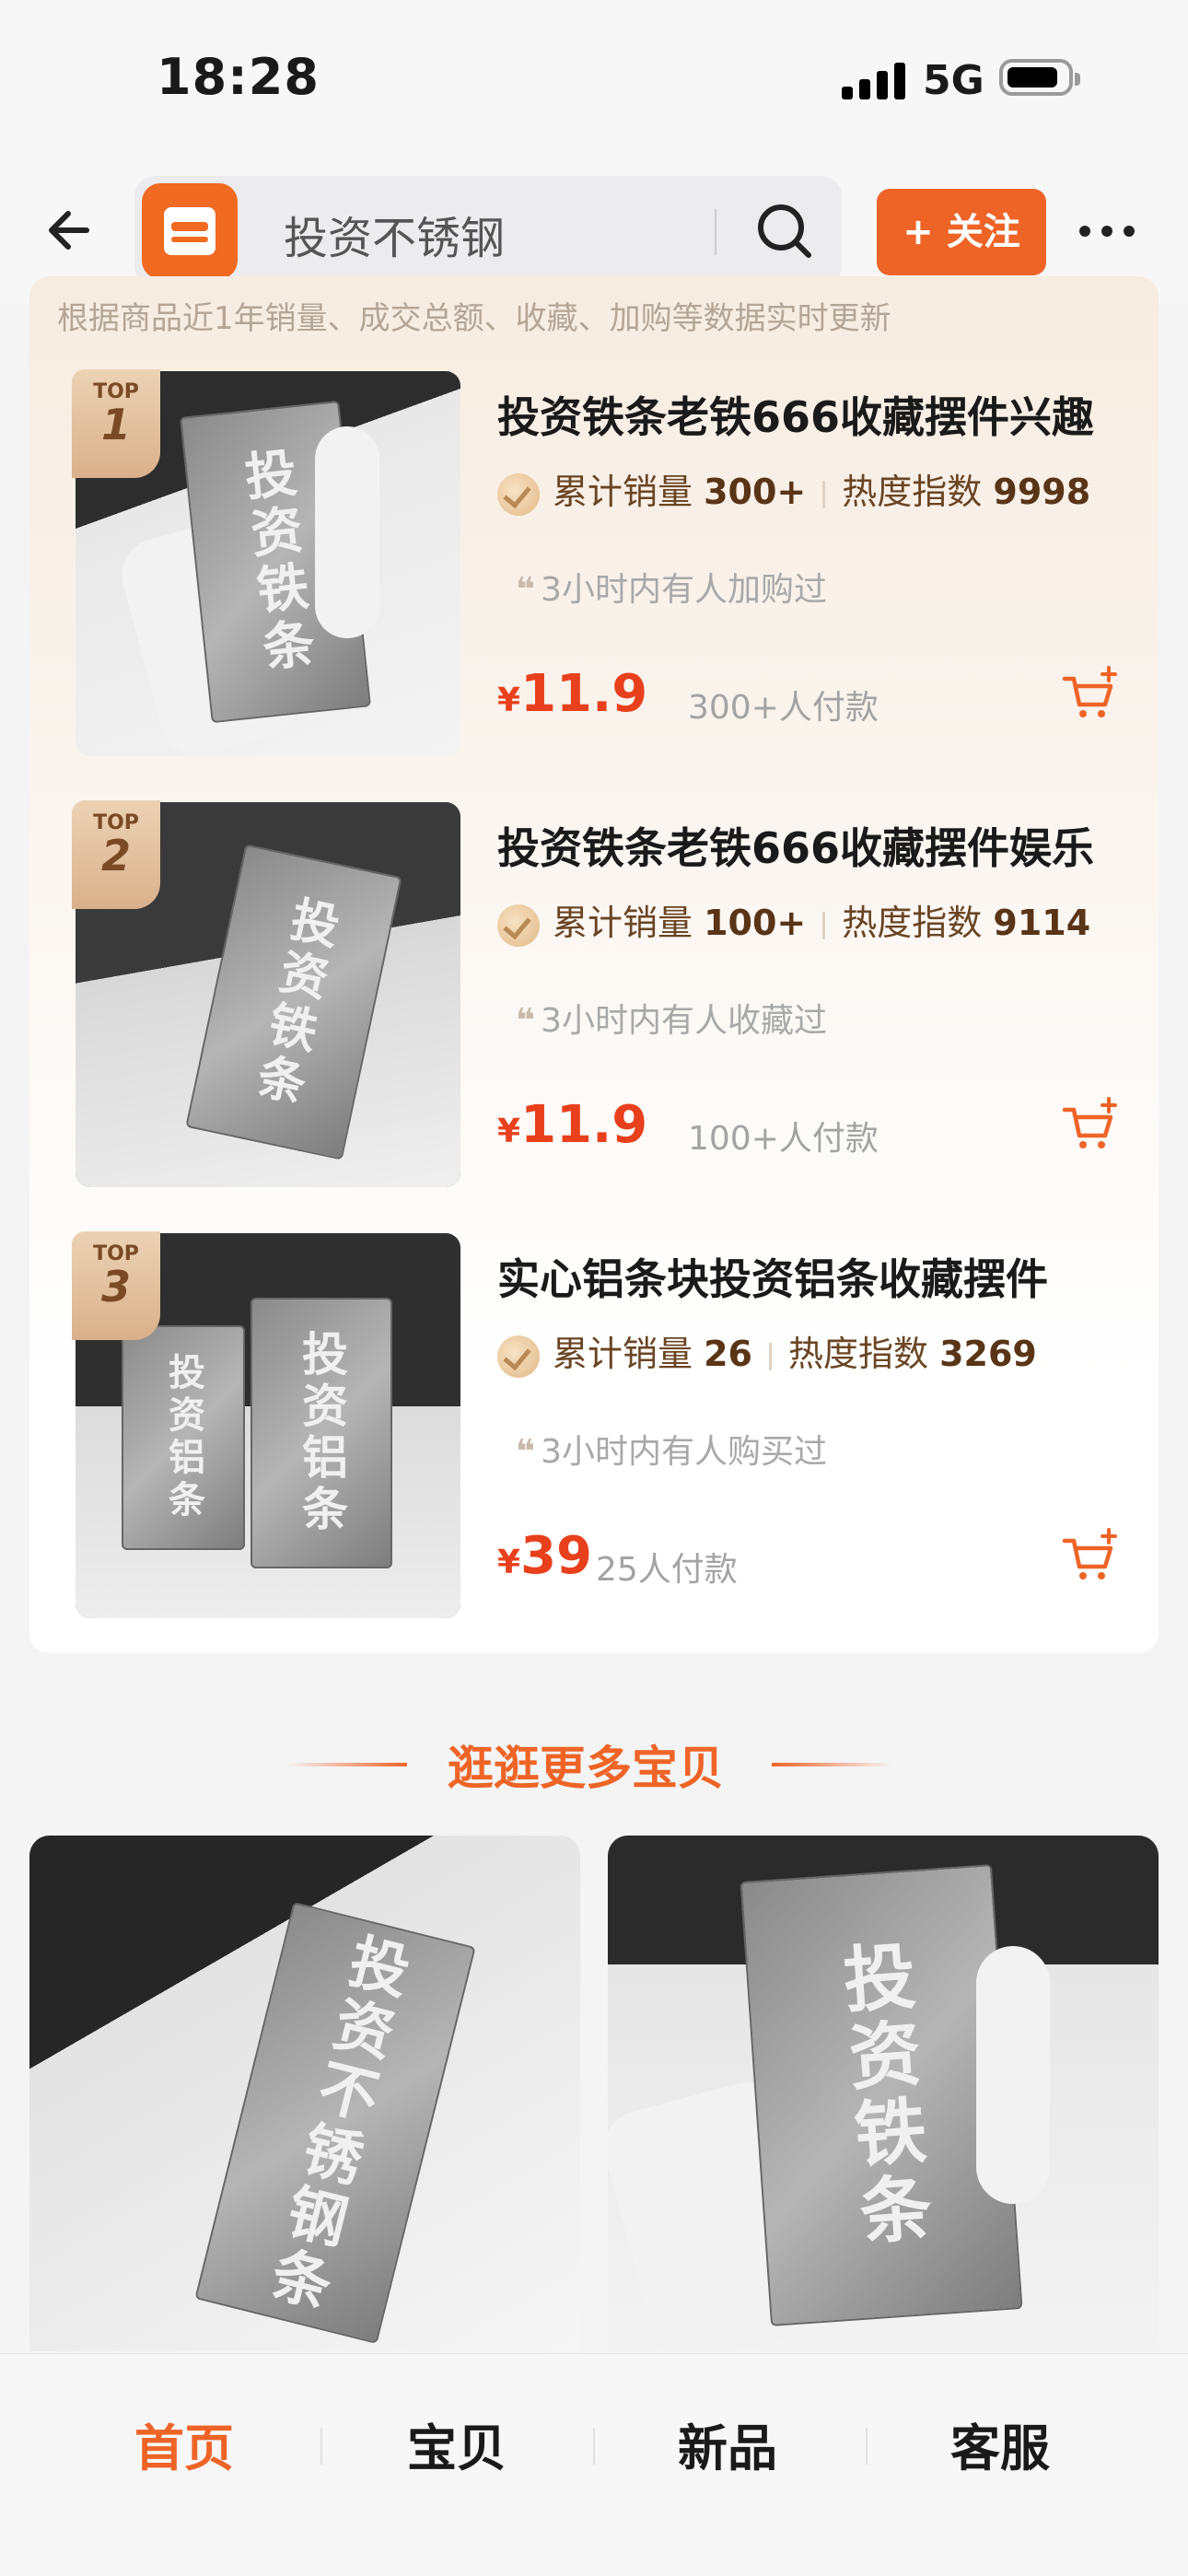 The image size is (1188, 2576). Describe the element at coordinates (874, 79) in the screenshot. I see `signal-icon` at that location.